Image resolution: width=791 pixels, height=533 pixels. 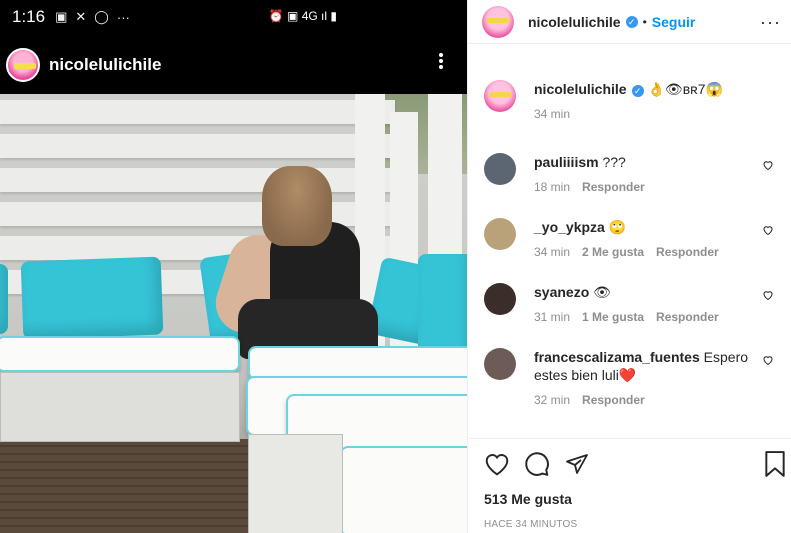 What do you see at coordinates (644, 292) in the screenshot?
I see `comment-text: syanezo 👁` at bounding box center [644, 292].